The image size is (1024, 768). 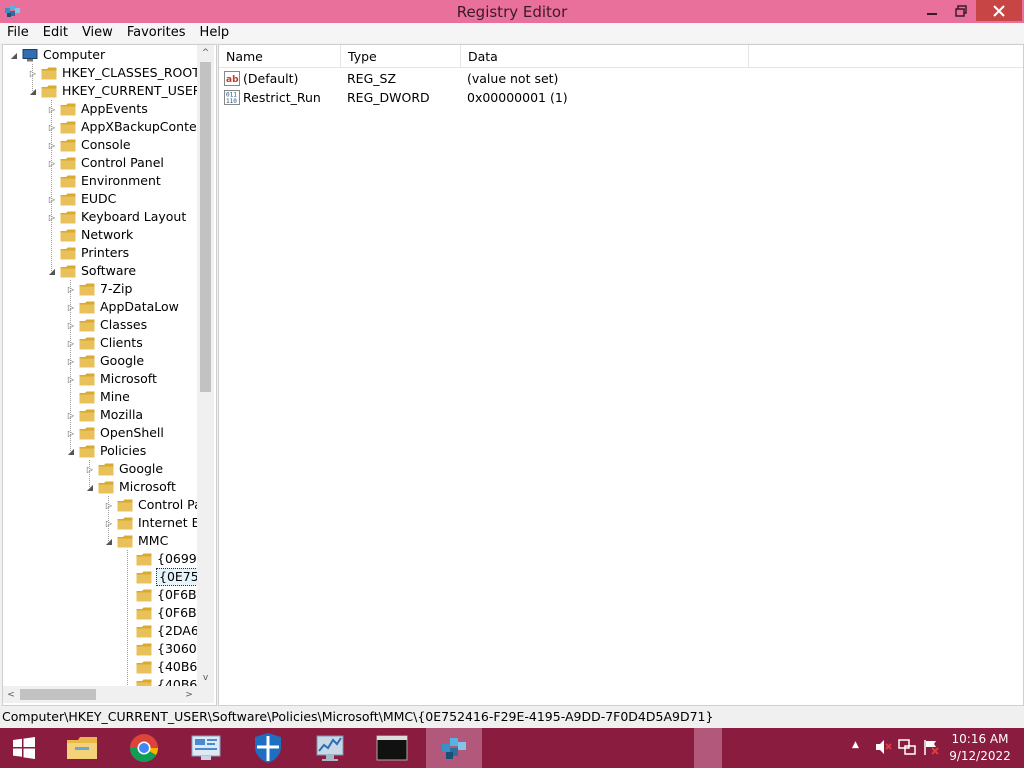 What do you see at coordinates (112, 91) in the screenshot?
I see `tree-node: ◢ HKEY_CURRENT_USER` at bounding box center [112, 91].